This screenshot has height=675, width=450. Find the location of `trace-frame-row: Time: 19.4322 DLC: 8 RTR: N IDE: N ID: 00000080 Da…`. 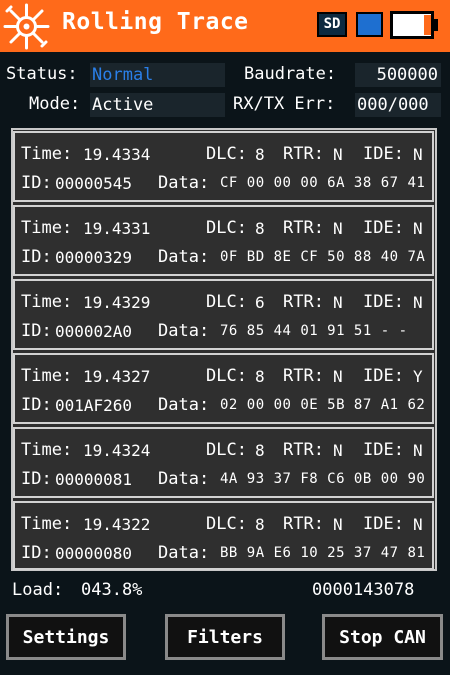

trace-frame-row: Time: 19.4322 DLC: 8 RTR: N IDE: N ID: 00000080 Da… is located at coordinates (223, 535).